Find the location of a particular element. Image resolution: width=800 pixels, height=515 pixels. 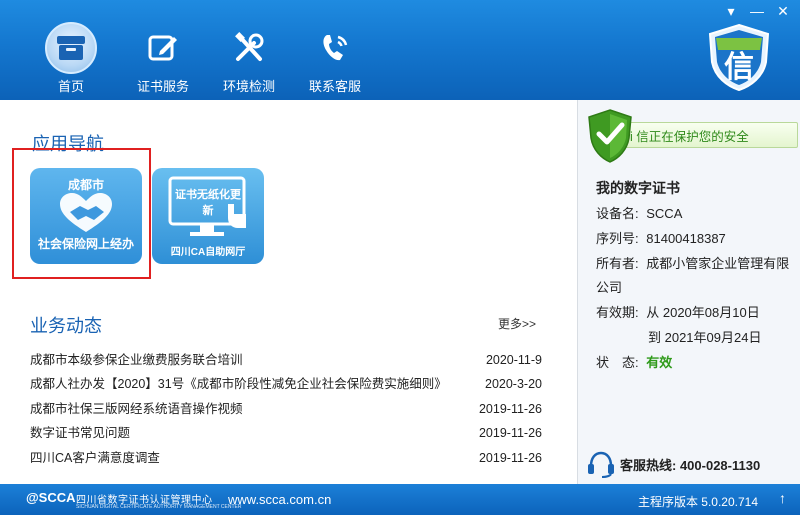

app-social-insurance-label: 社会保险网上经办 is located at coordinates (85, 244).